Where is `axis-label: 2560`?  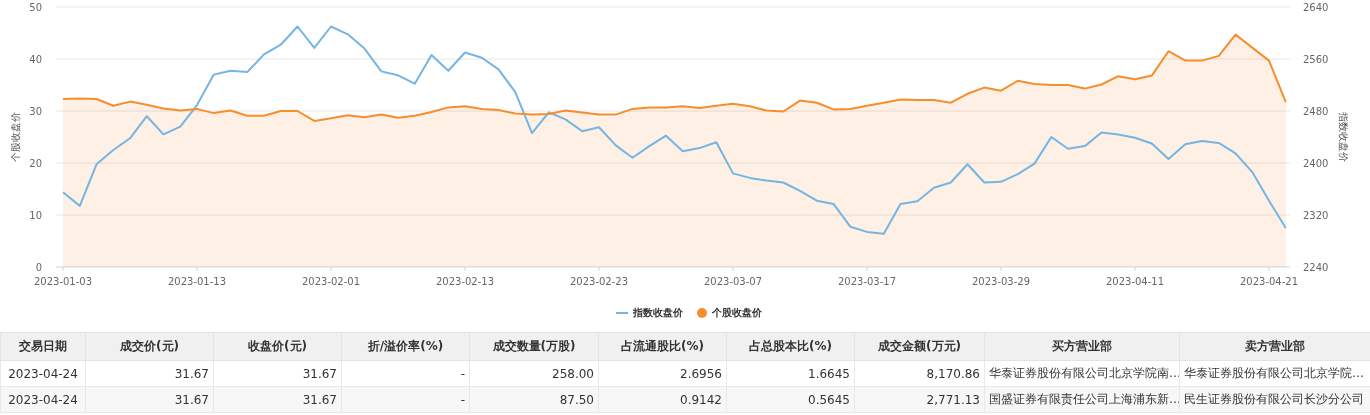
axis-label: 2560 is located at coordinates (1316, 59).